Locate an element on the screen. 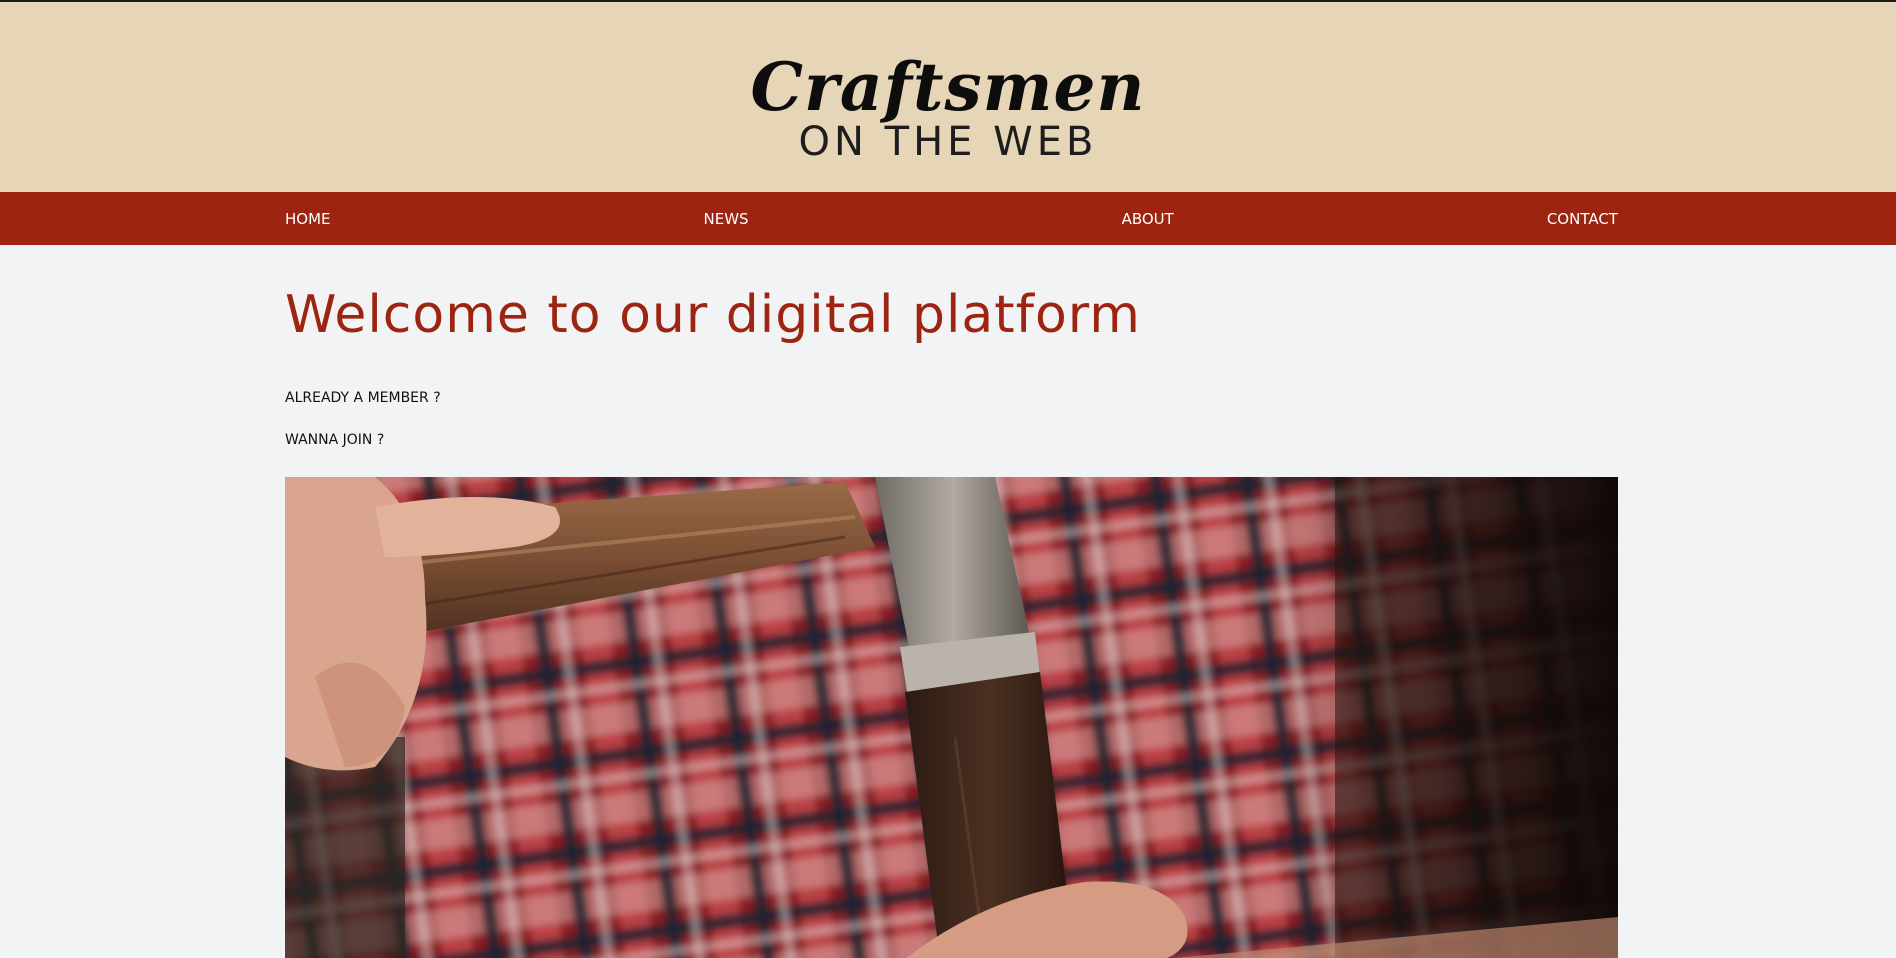  nav-item-contact: CONTACT is located at coordinates (1582, 219).